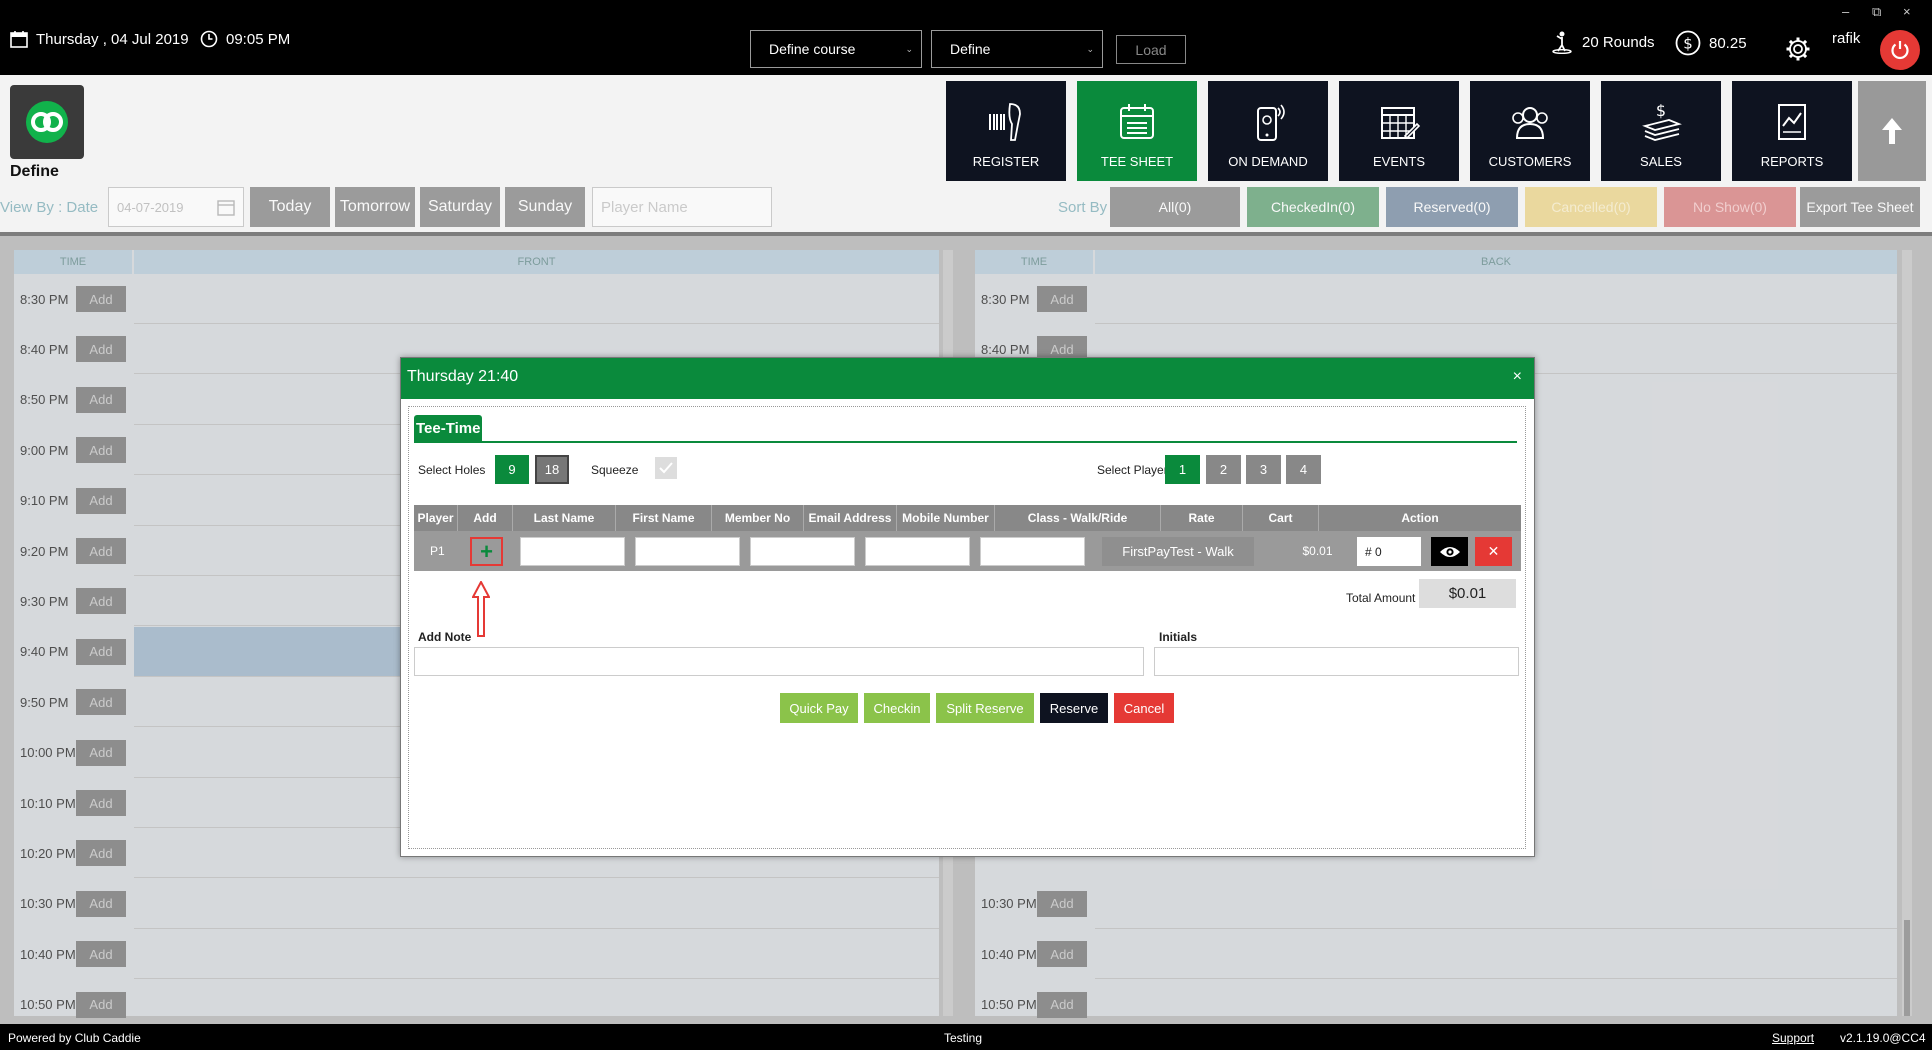  Describe the element at coordinates (1399, 131) in the screenshot. I see `nav-events: EVENTS` at that location.